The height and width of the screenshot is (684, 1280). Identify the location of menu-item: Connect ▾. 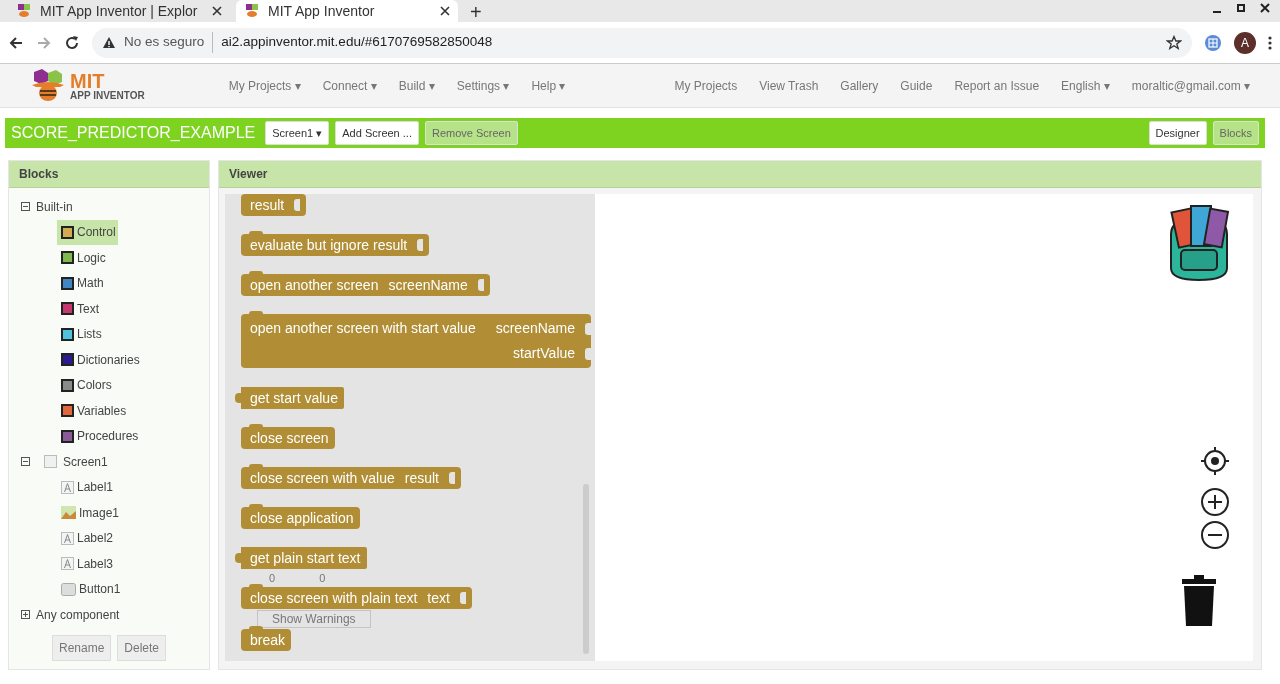
(349, 85).